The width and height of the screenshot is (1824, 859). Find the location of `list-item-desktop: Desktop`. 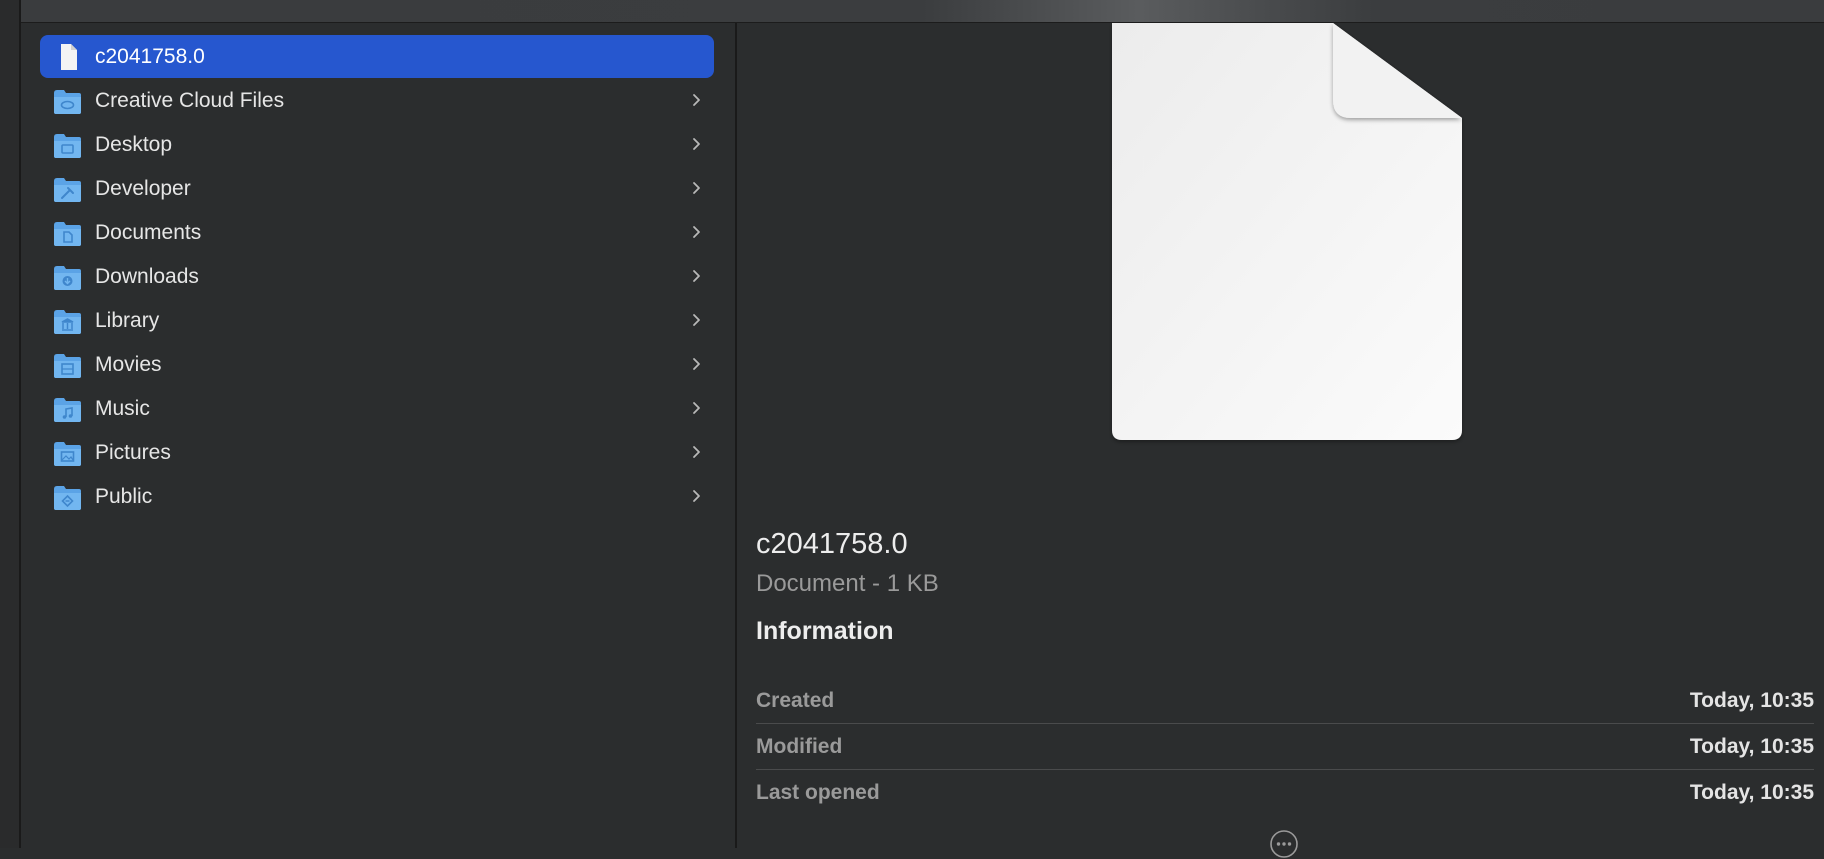

list-item-desktop: Desktop is located at coordinates (377, 144).